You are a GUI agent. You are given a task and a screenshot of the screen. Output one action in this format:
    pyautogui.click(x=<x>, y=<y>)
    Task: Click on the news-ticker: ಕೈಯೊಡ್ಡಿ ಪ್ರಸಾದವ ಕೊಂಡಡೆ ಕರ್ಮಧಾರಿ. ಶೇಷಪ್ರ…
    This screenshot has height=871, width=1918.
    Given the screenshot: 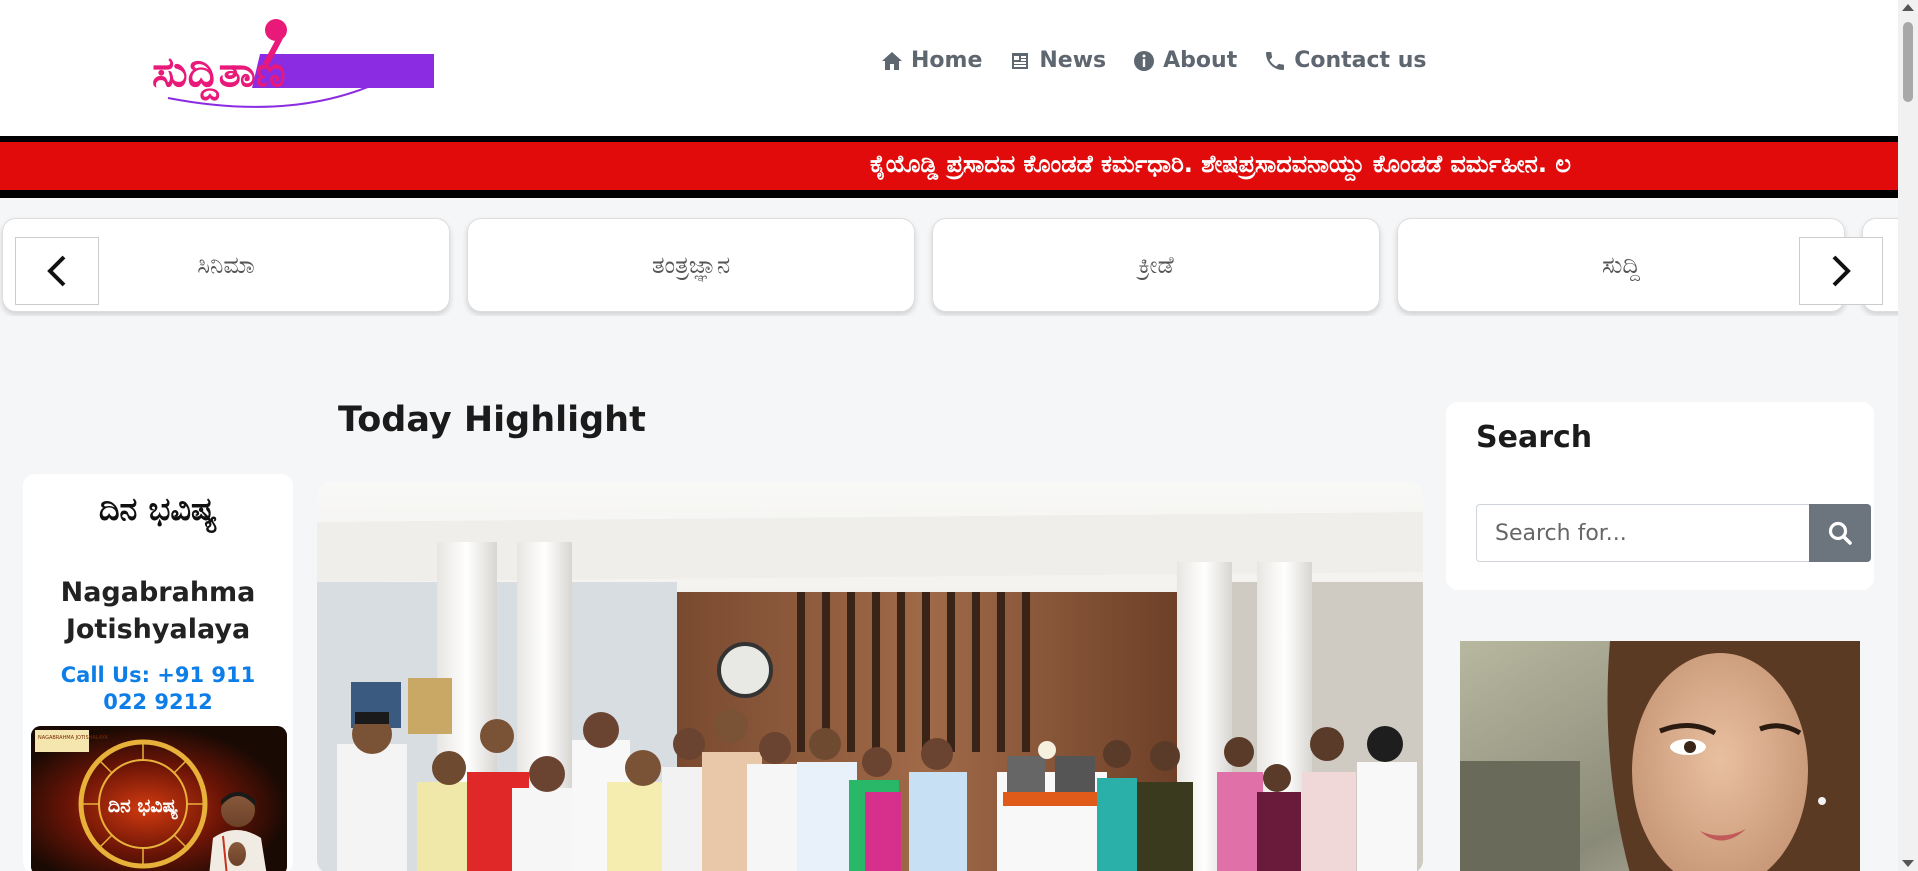 What is the action you would take?
    pyautogui.click(x=949, y=166)
    